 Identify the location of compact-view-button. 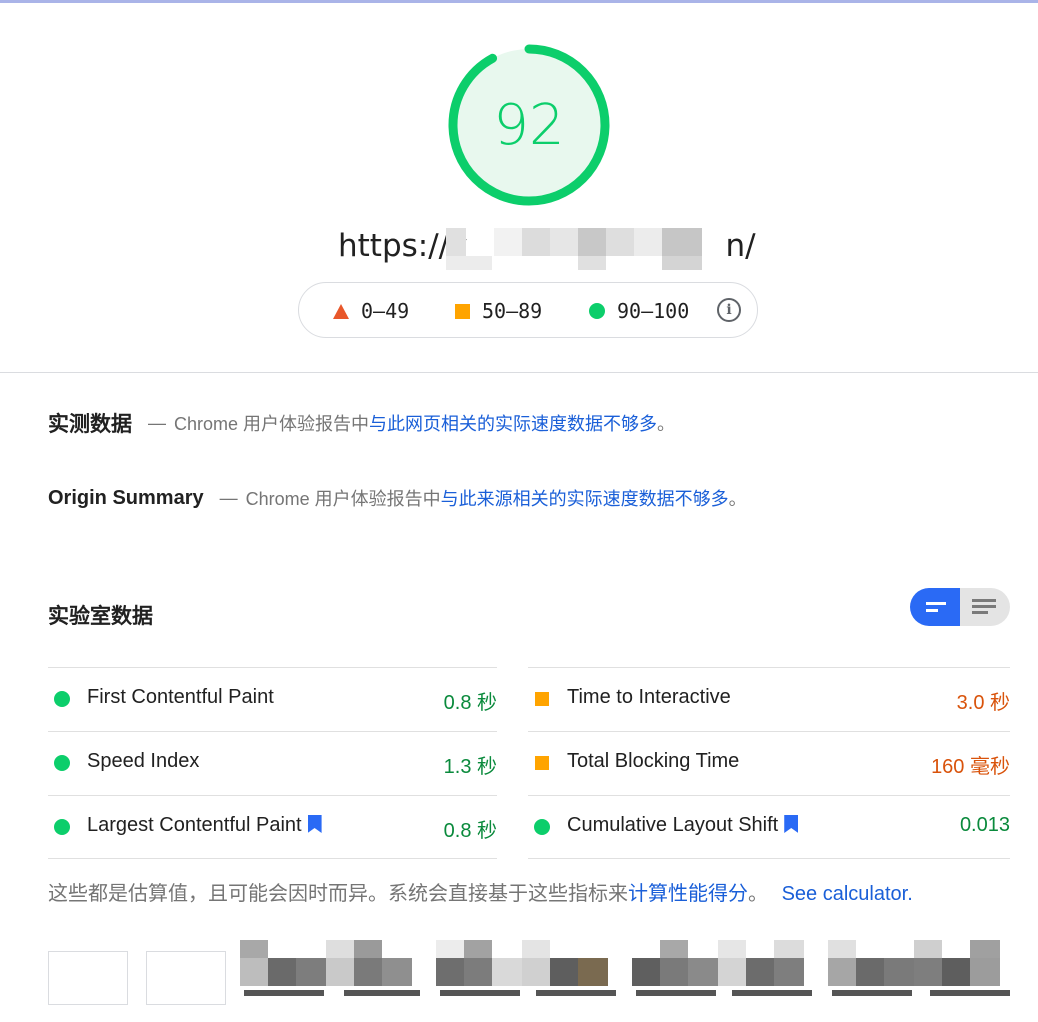
(935, 607).